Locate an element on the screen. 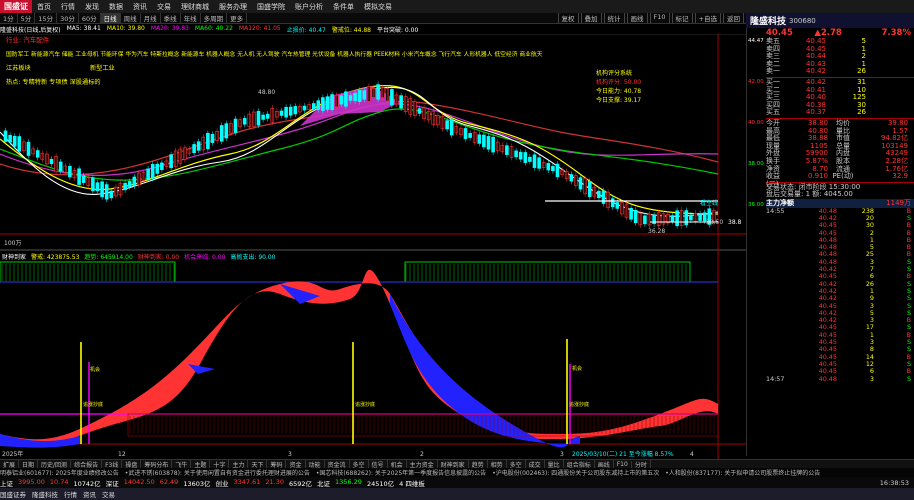  quote-head: 40.45 ▲2.78 7.38% is located at coordinates (840, 33).